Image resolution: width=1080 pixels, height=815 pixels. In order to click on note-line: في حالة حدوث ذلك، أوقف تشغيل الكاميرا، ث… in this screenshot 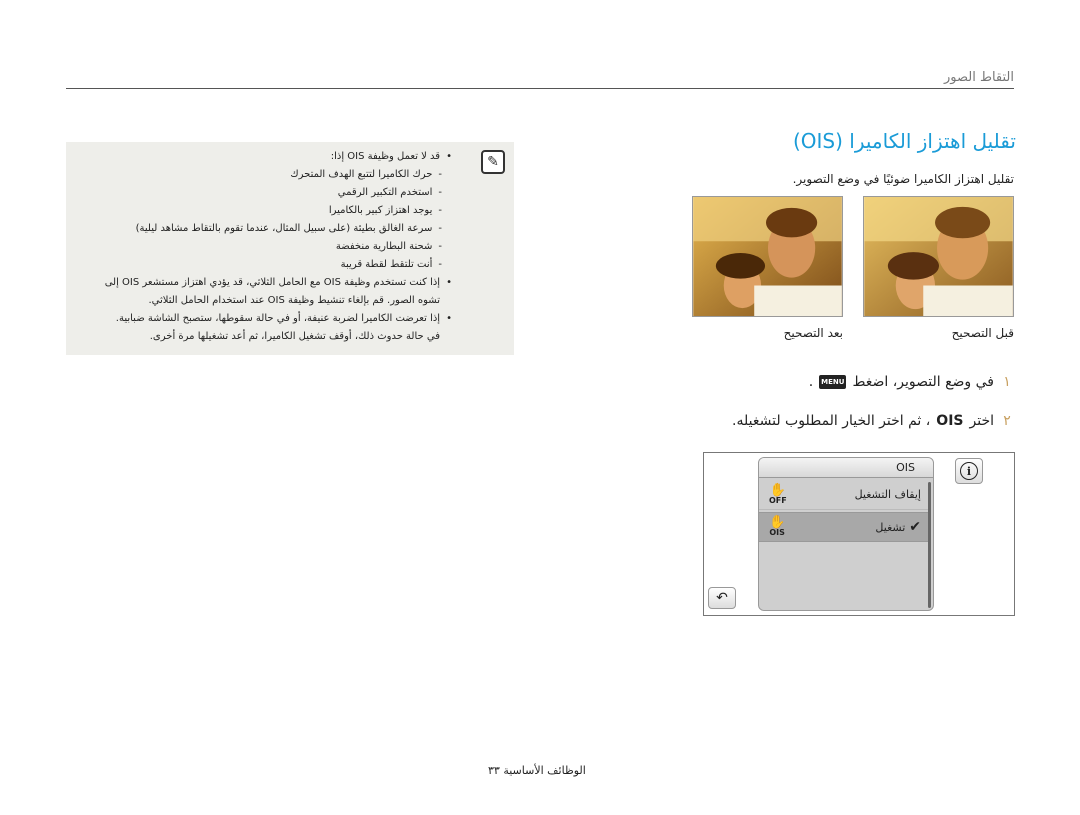, I will do `click(294, 336)`.